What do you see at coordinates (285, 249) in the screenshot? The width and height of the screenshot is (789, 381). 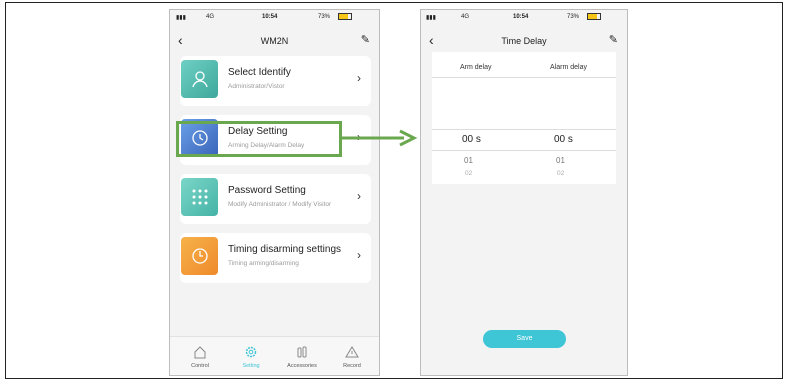 I see `card-title: Timing disarming settings` at bounding box center [285, 249].